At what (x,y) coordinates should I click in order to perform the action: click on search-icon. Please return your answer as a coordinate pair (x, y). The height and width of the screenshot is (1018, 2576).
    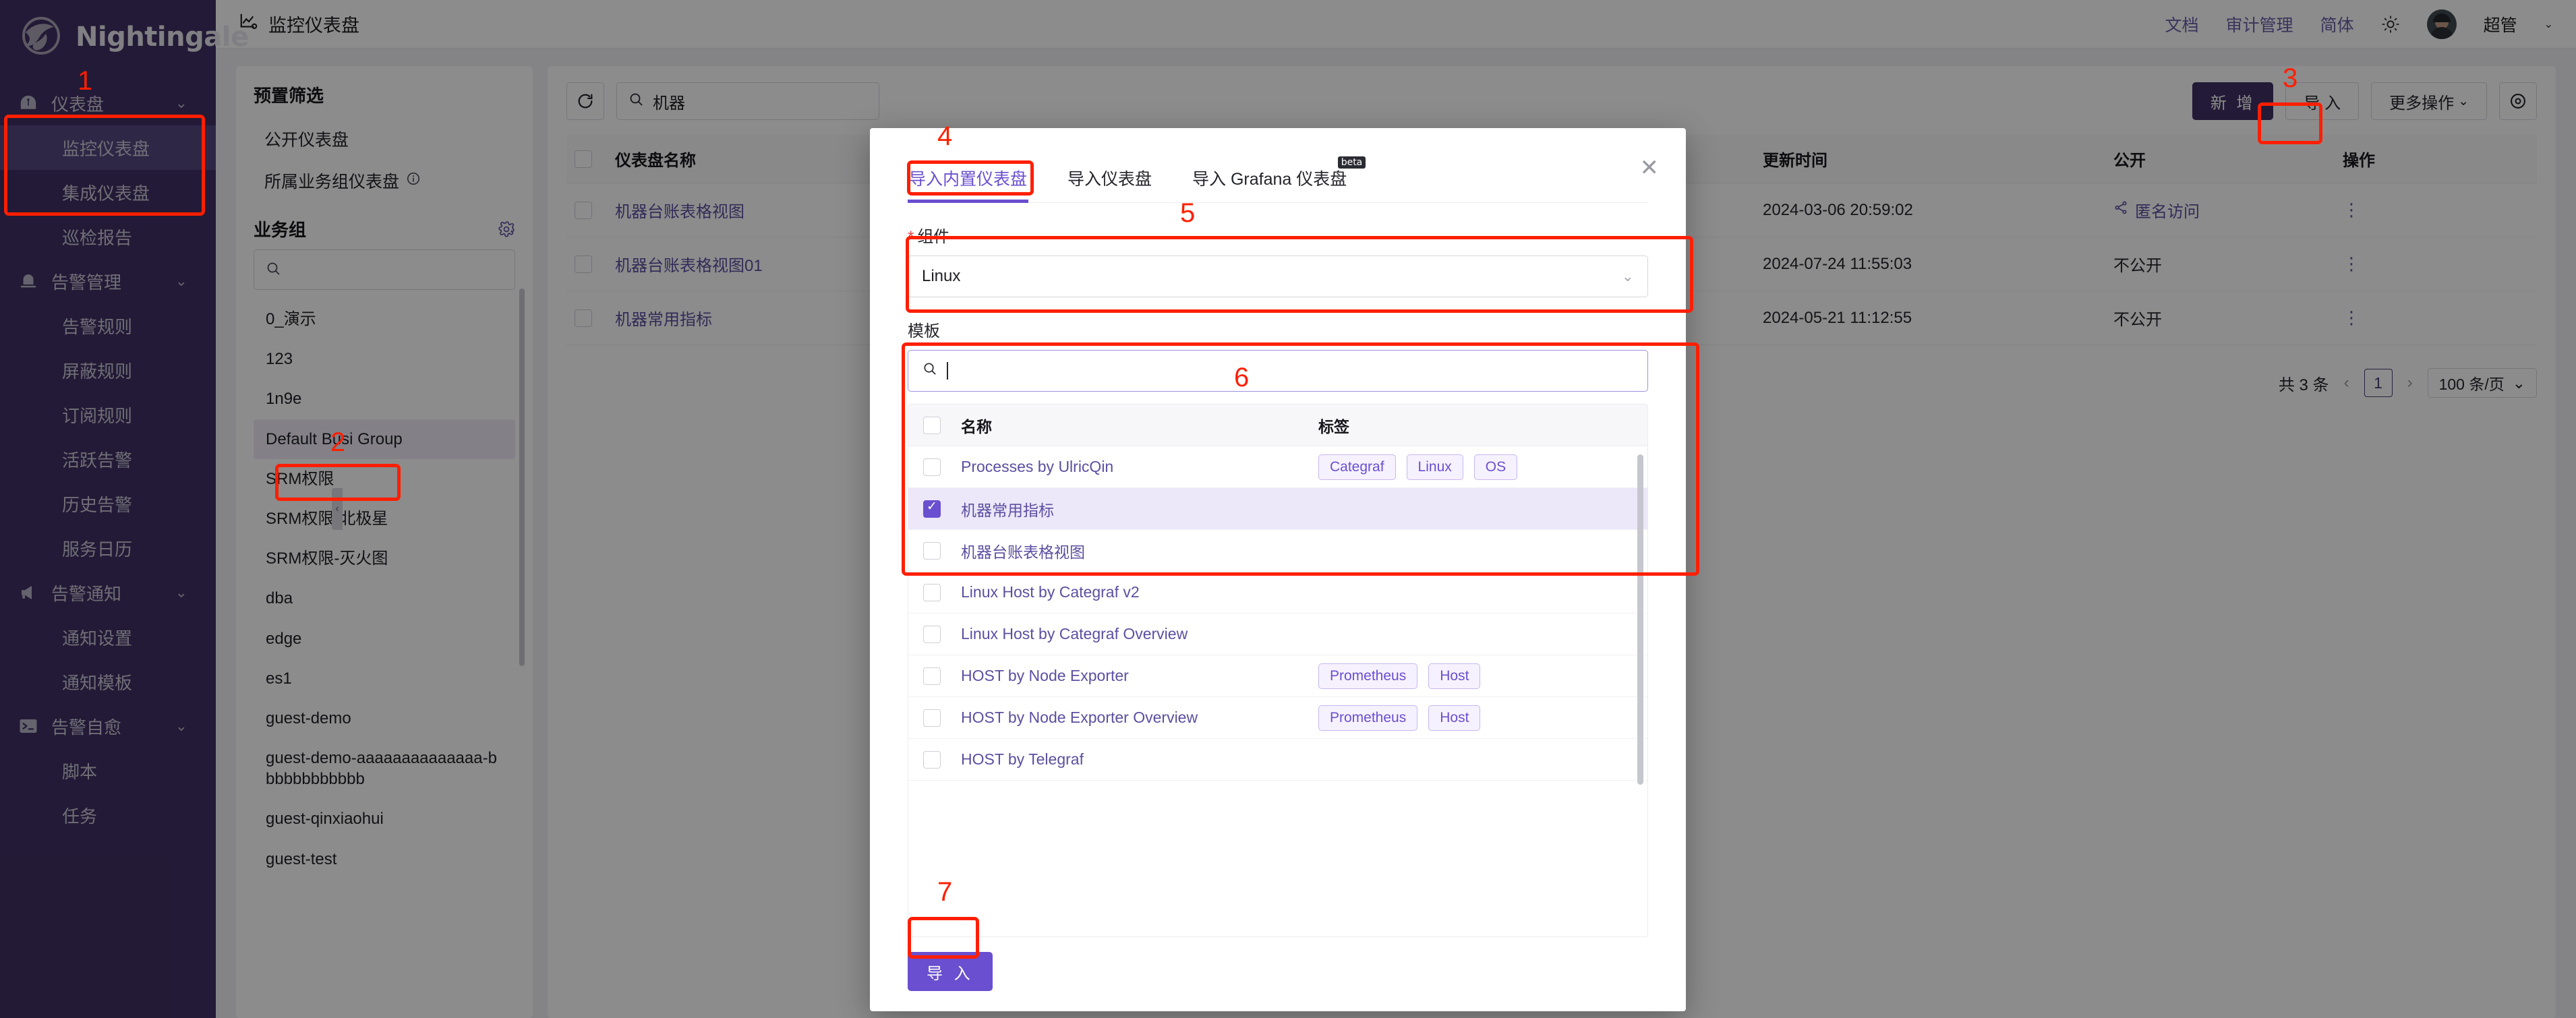
    Looking at the image, I should click on (929, 371).